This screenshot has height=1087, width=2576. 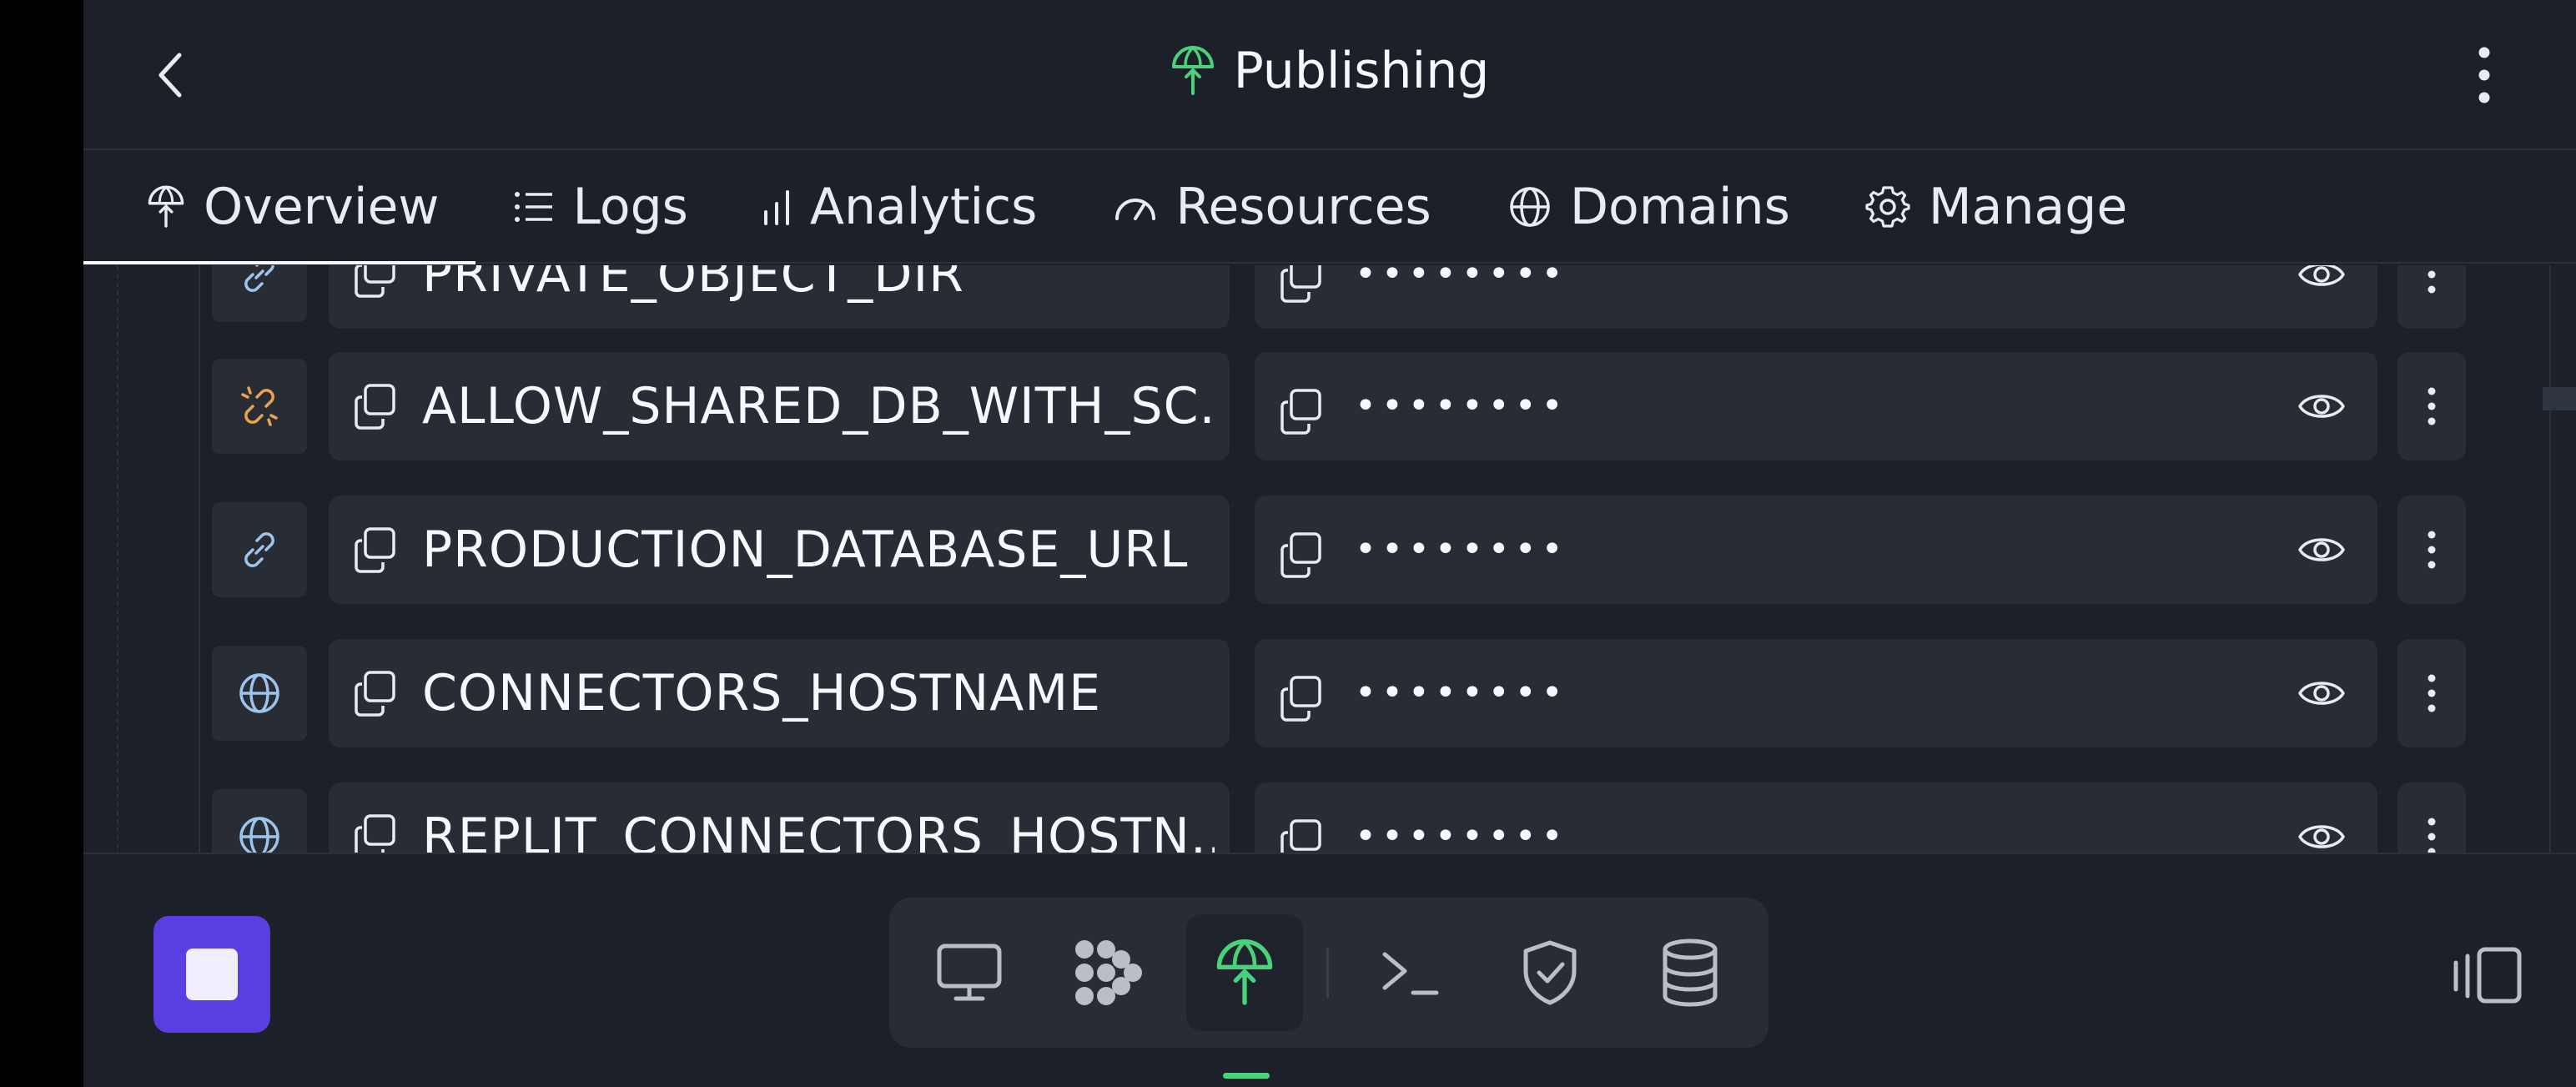 I want to click on shield-check-icon, so click(x=1550, y=972).